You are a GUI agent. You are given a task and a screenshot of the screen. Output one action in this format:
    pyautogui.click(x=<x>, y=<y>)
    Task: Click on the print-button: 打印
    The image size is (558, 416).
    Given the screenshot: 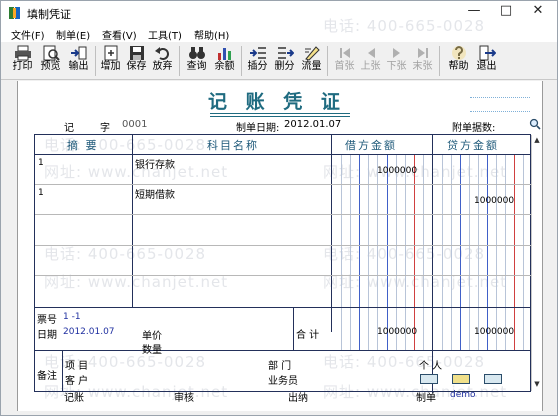 What is the action you would take?
    pyautogui.click(x=22, y=60)
    